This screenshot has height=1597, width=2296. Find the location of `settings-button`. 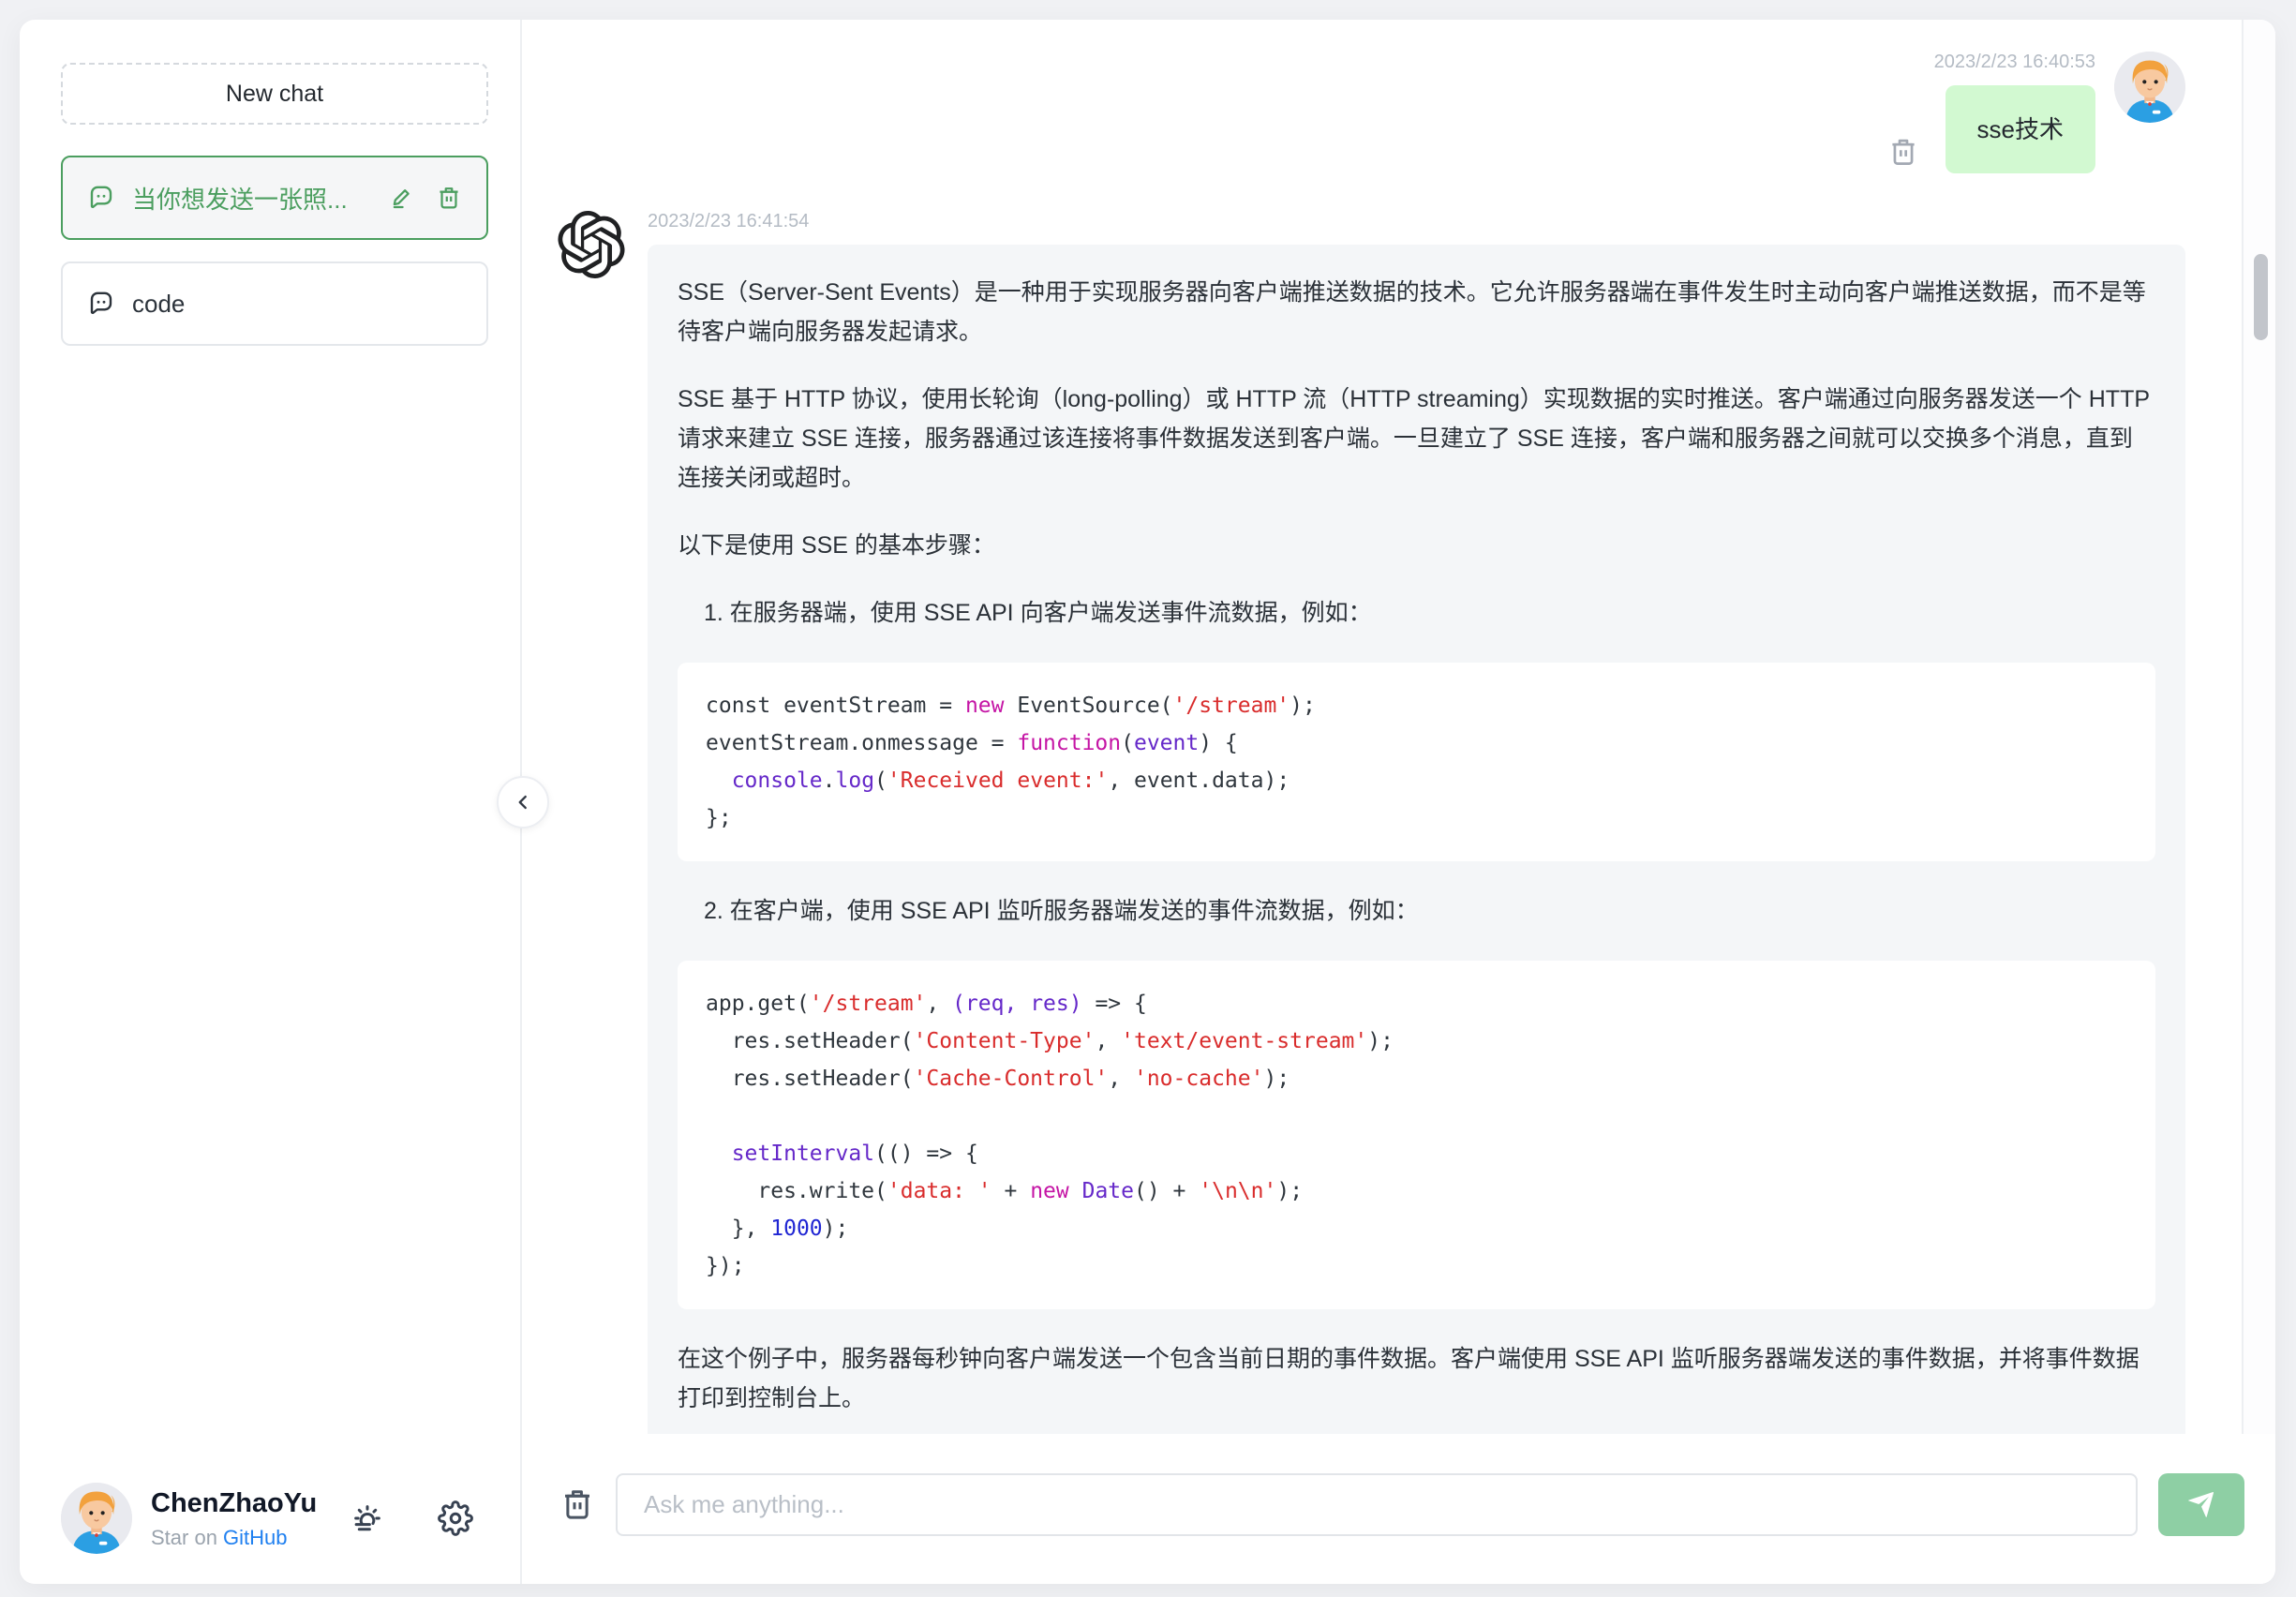

settings-button is located at coordinates (455, 1518).